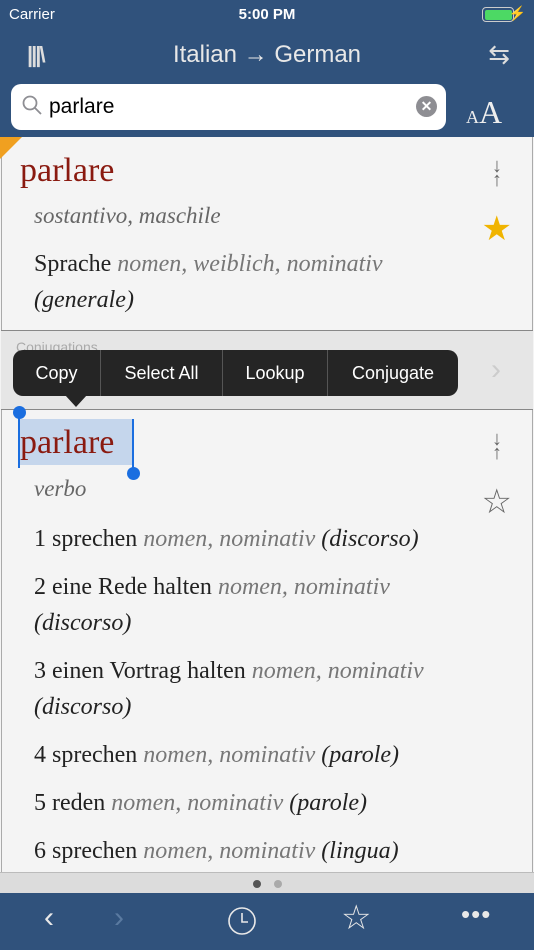 Image resolution: width=534 pixels, height=950 pixels. Describe the element at coordinates (393, 373) in the screenshot. I see `menu-conjugate: Conjugate` at that location.